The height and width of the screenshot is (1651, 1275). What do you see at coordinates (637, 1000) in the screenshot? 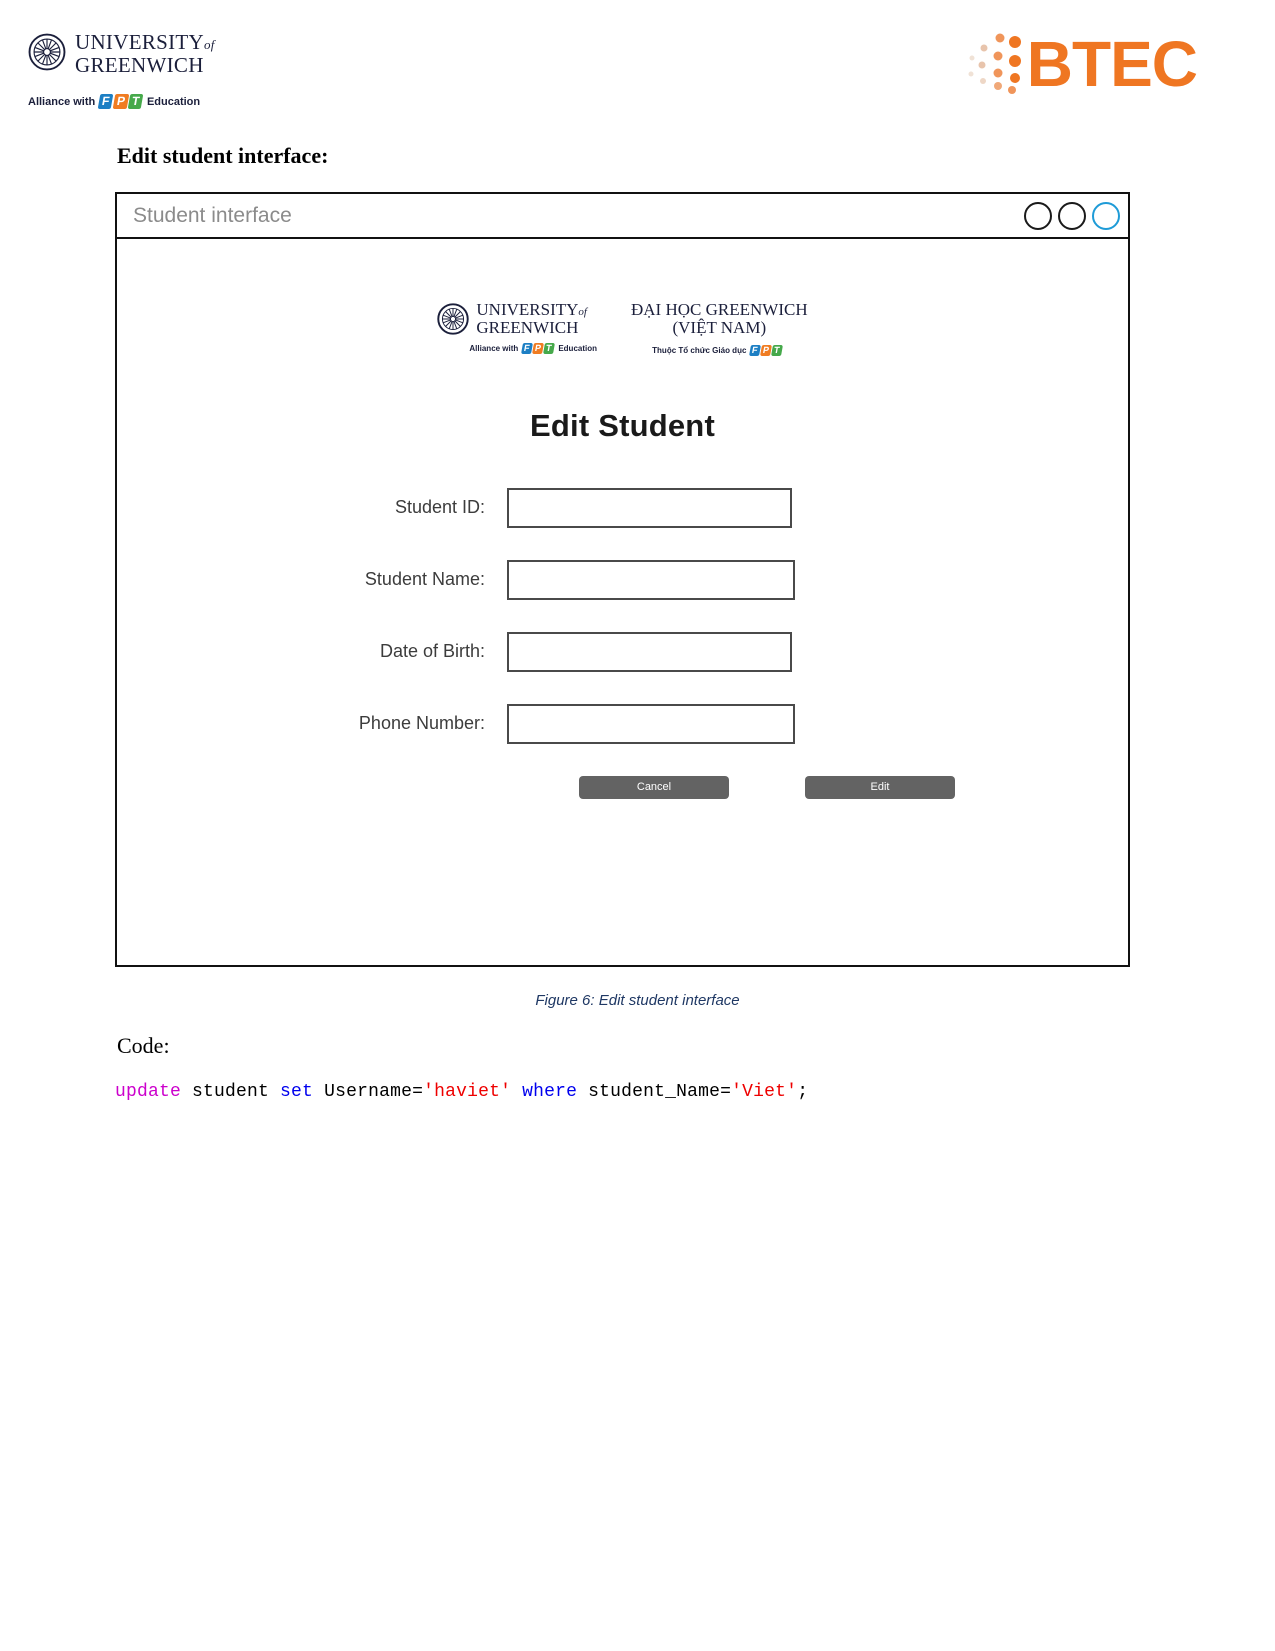
I see `figure-caption: Figure 6: Edit student interface` at bounding box center [637, 1000].